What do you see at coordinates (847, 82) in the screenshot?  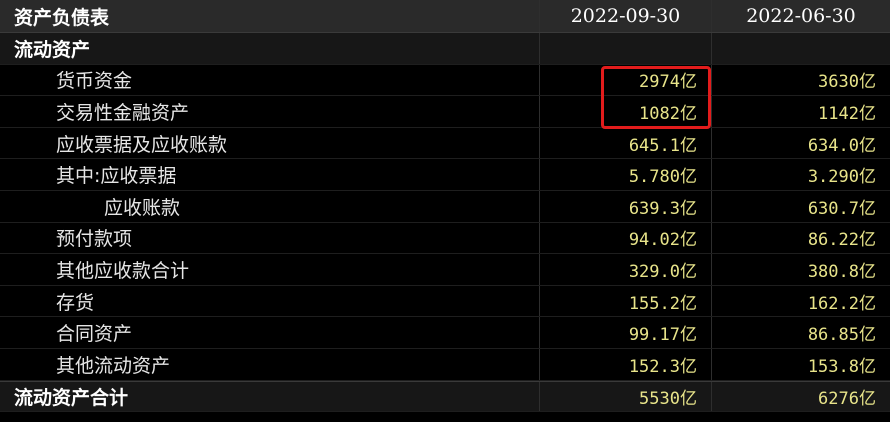 I see `value-2022-06-30: 3630亿` at bounding box center [847, 82].